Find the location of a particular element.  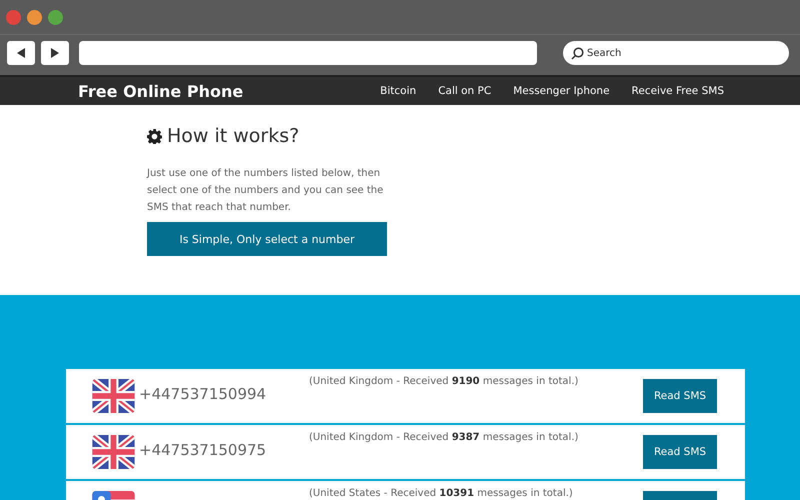

address-field is located at coordinates (308, 53).